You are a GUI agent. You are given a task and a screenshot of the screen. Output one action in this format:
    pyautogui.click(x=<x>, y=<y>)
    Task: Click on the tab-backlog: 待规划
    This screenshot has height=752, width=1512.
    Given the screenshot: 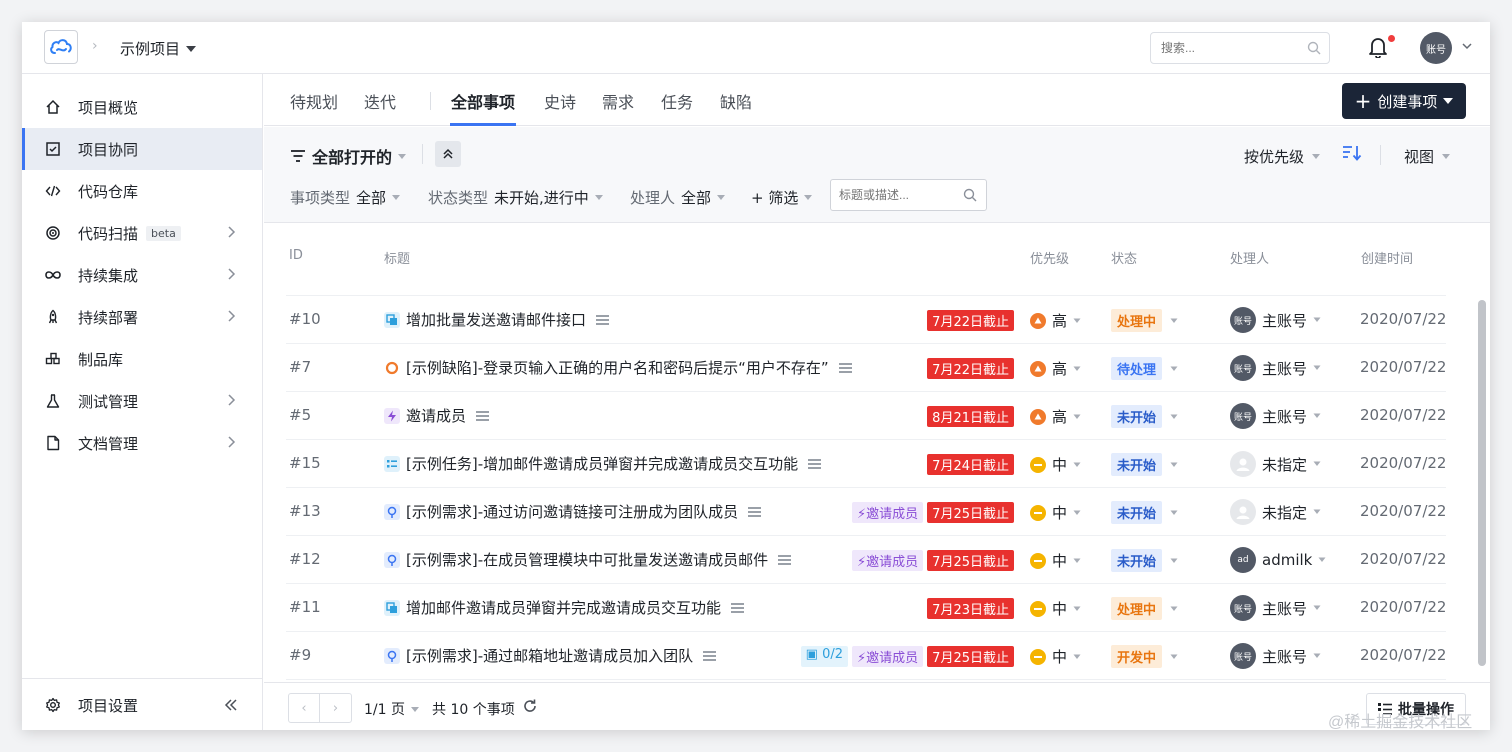 What is the action you would take?
    pyautogui.click(x=314, y=101)
    